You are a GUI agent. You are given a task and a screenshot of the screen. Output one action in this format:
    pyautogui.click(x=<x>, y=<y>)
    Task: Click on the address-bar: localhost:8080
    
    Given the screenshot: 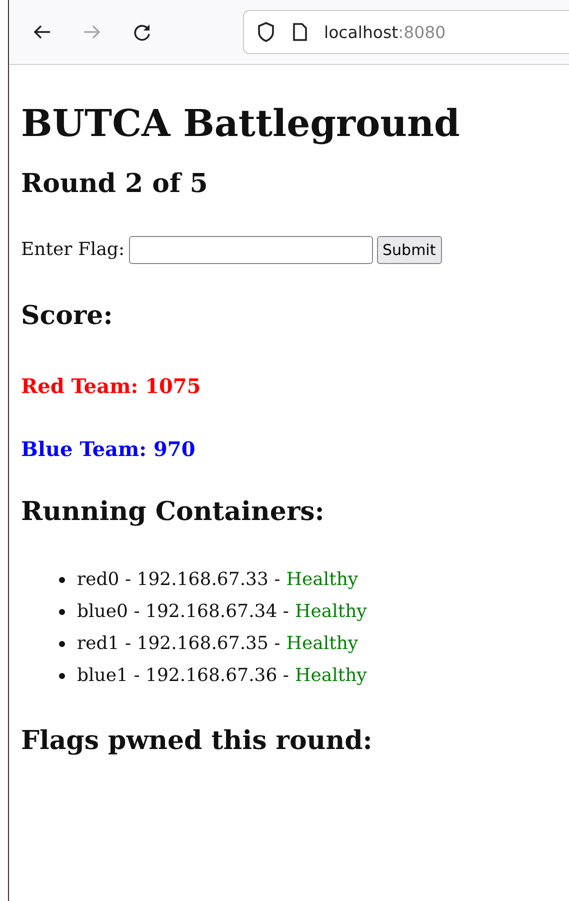 What is the action you would take?
    pyautogui.click(x=406, y=32)
    